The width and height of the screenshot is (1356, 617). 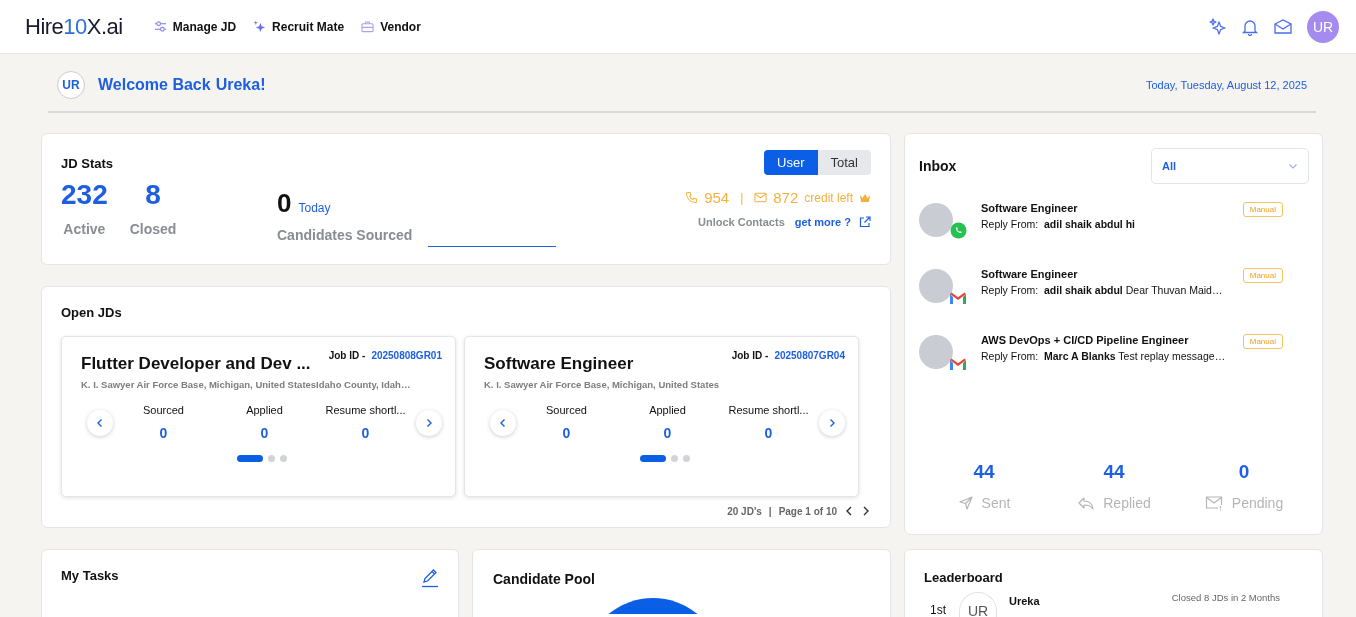 What do you see at coordinates (195, 26) in the screenshot?
I see `nav-link: Manage JD` at bounding box center [195, 26].